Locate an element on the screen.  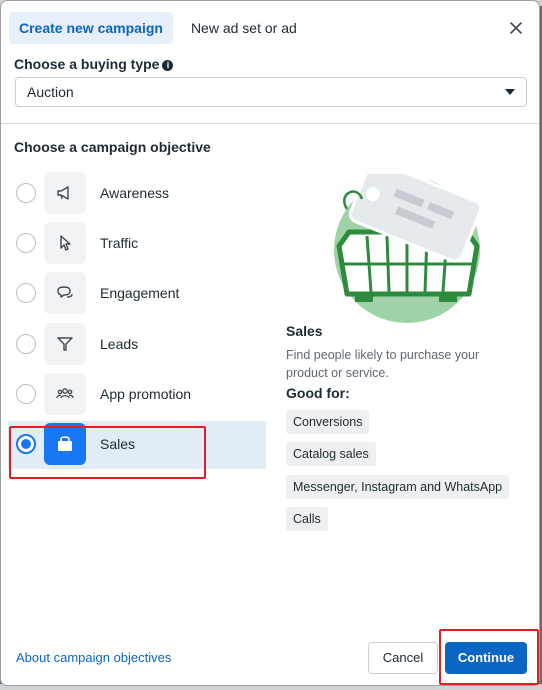
objective-label: Leads is located at coordinates (119, 344).